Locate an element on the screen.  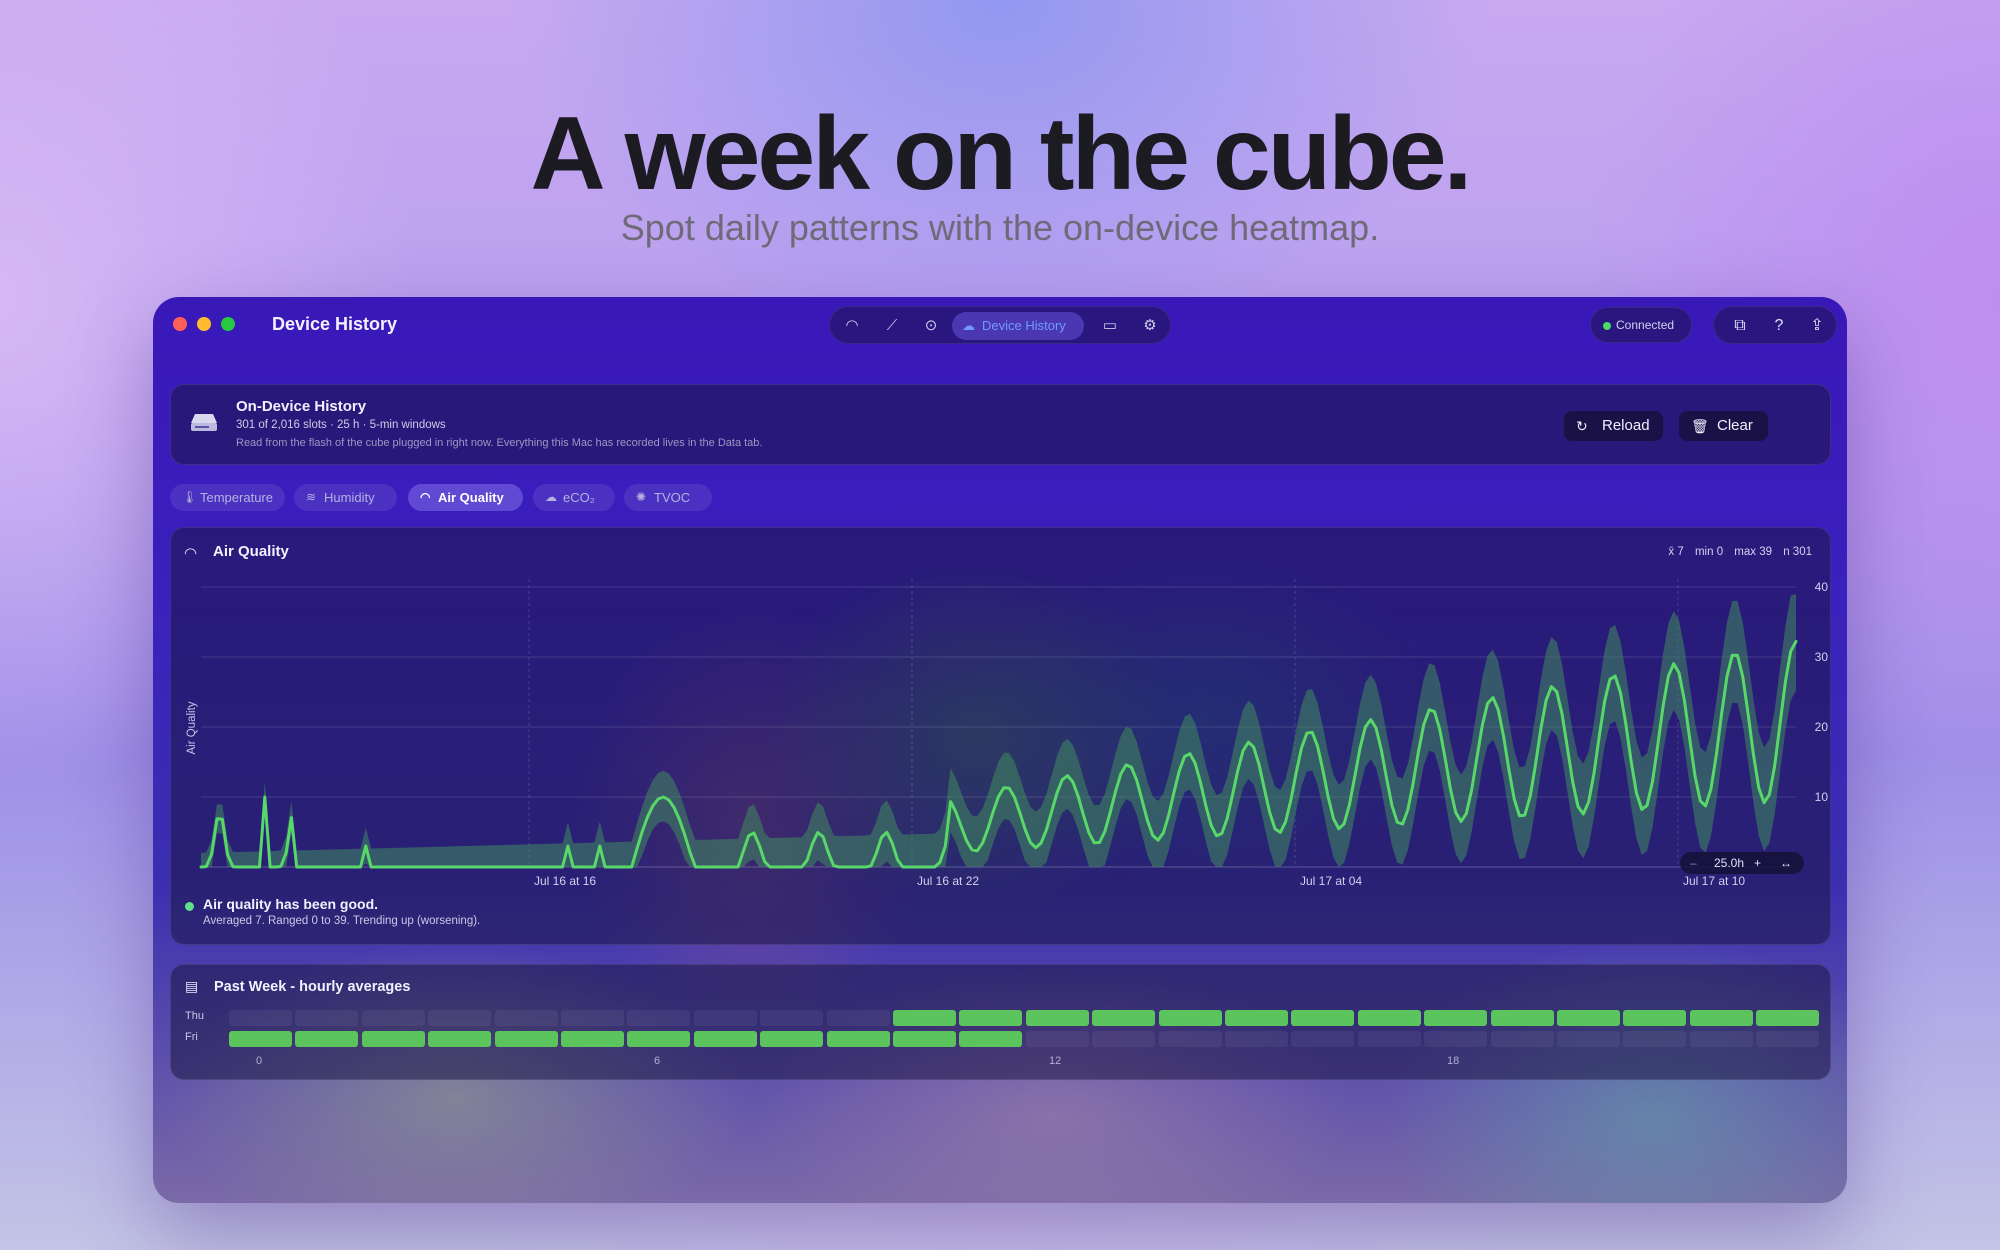
hour-label-12: 12 is located at coordinates (1055, 1061).